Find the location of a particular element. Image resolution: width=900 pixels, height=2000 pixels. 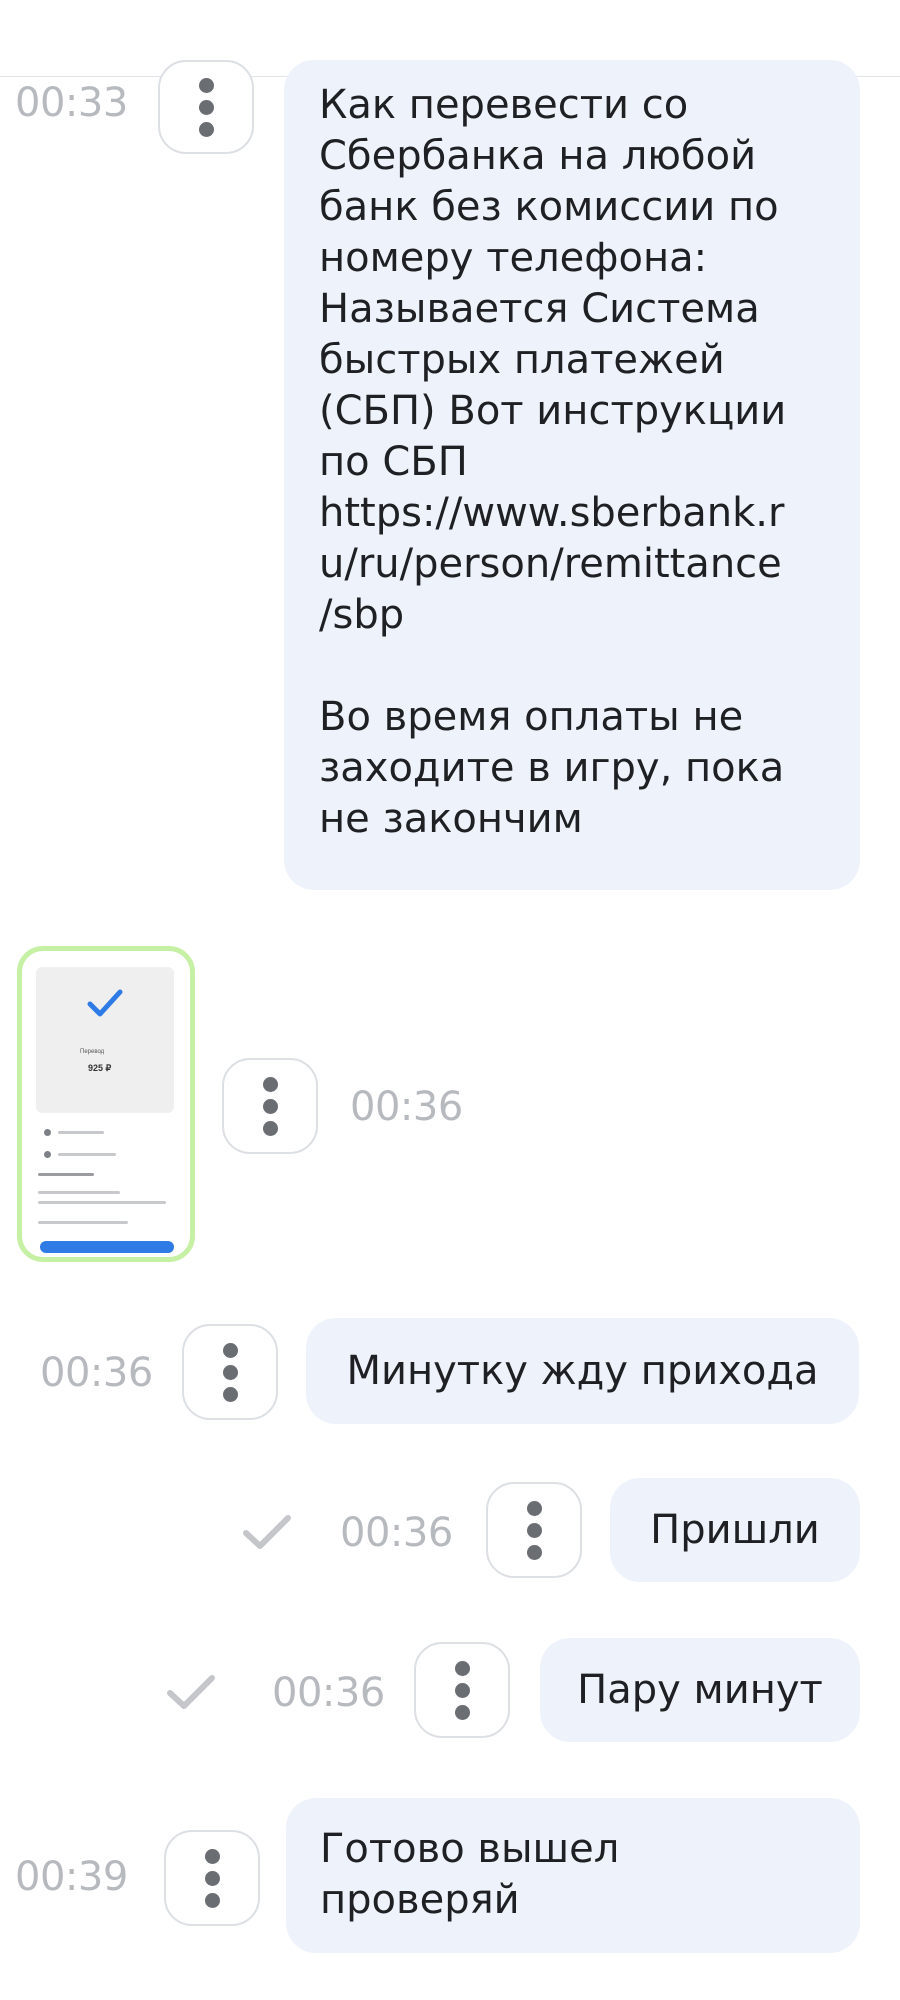

message-time: 00:39 is located at coordinates (71, 1877).